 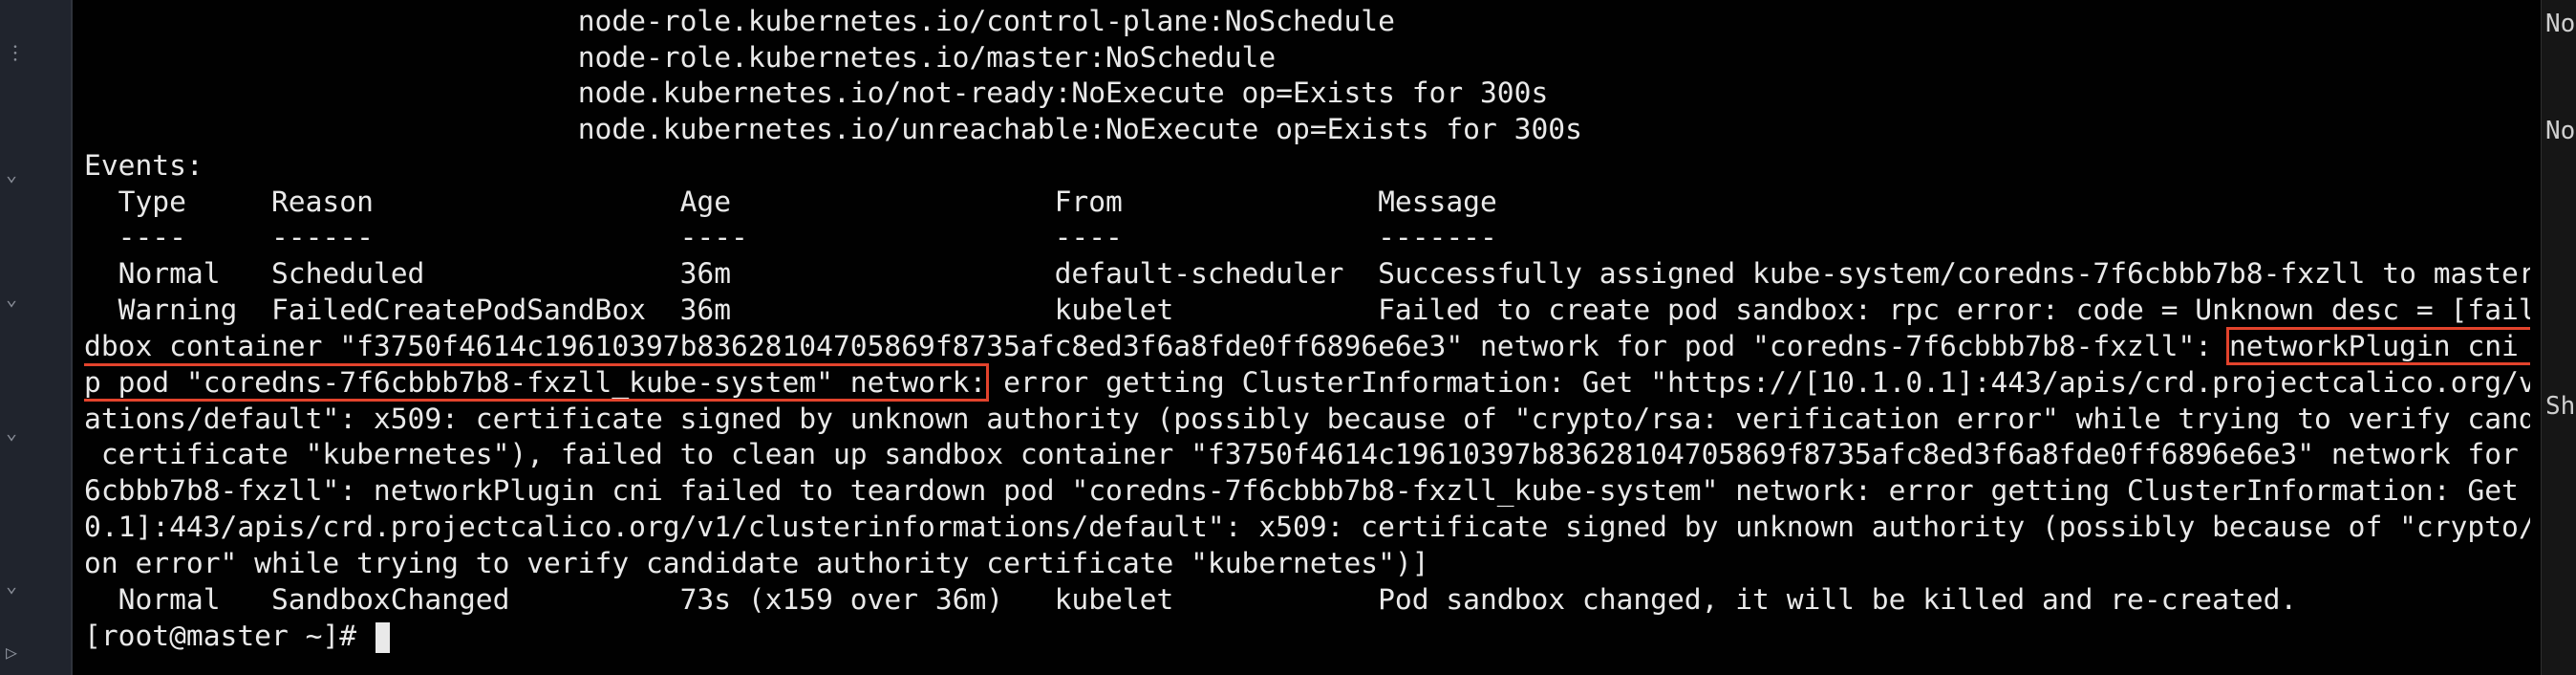 I want to click on sidebar-glyph-icon: ▷, so click(x=12, y=652).